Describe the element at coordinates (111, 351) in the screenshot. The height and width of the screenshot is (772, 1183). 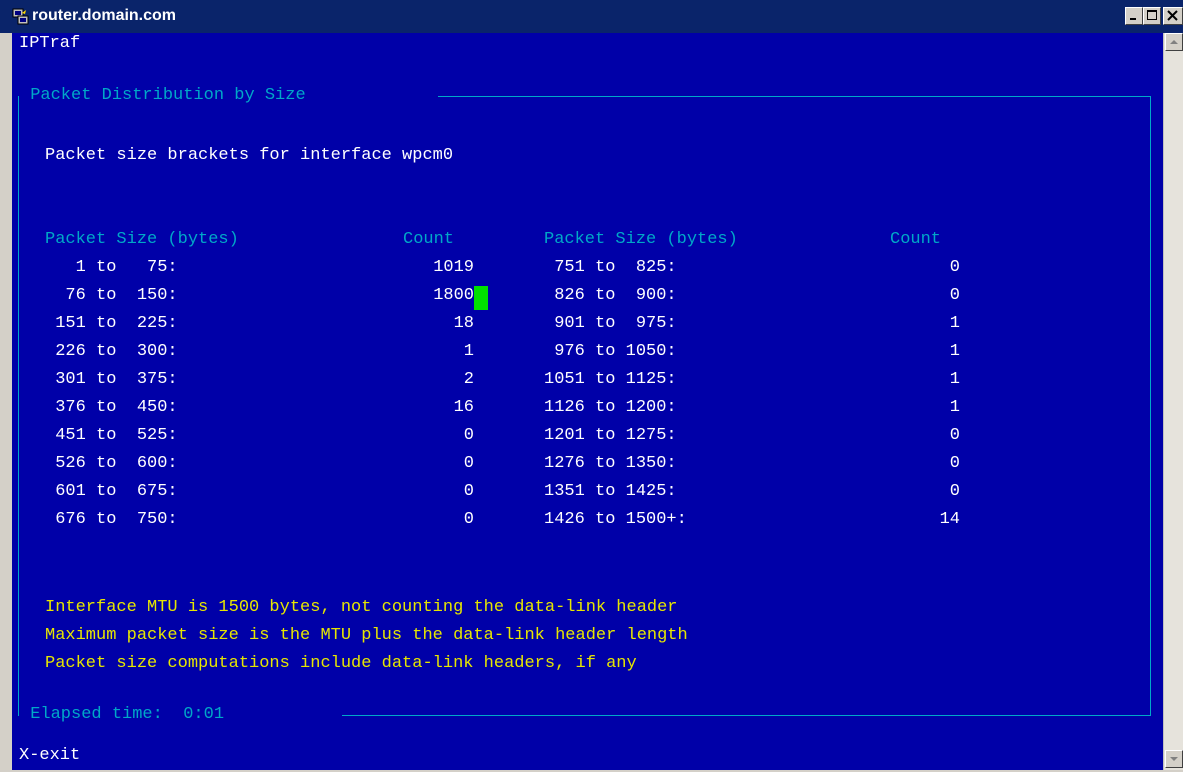
I see `left-size-bracket: 226 to 300:` at that location.